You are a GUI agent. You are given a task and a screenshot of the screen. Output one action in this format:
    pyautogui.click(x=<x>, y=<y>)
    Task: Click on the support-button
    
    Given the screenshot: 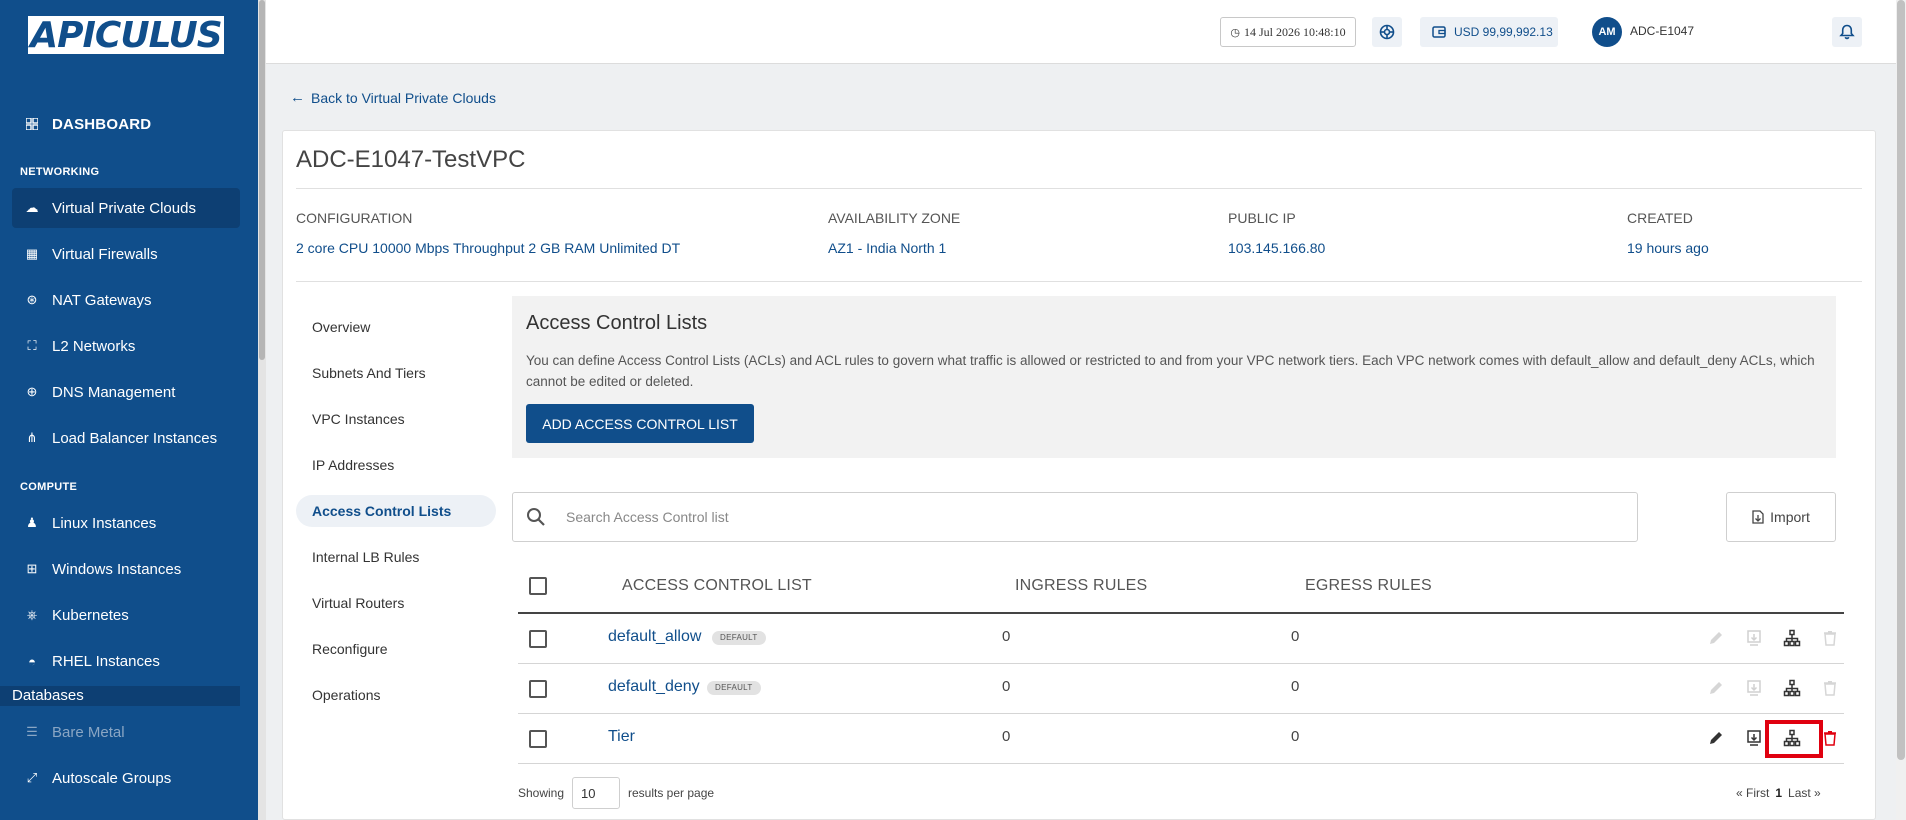 What is the action you would take?
    pyautogui.click(x=1387, y=32)
    